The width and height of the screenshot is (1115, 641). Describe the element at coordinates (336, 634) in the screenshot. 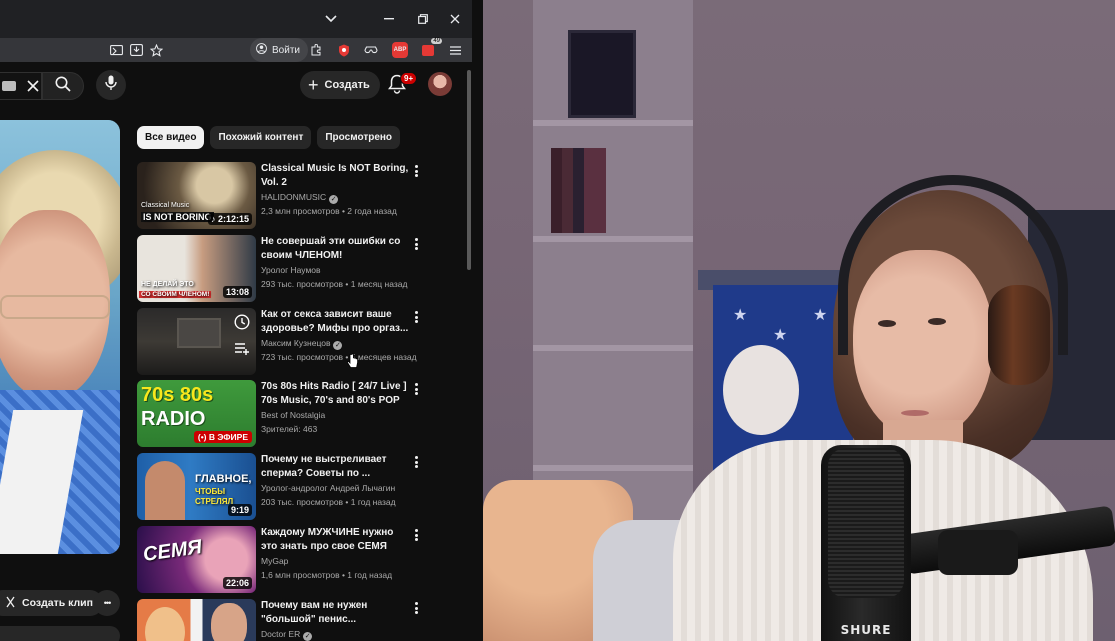

I see `channel-name: Doctor ER ✓` at that location.